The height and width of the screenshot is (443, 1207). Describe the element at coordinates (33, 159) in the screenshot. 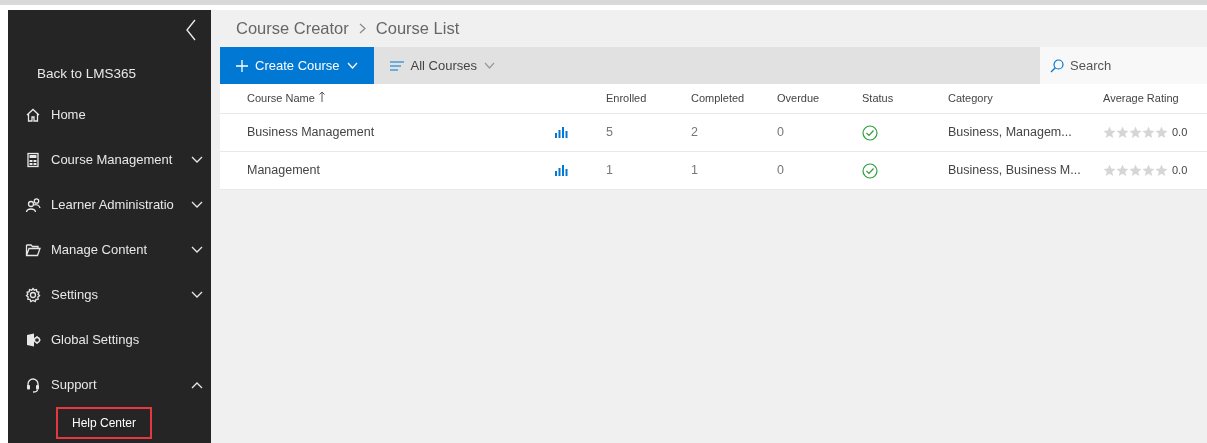

I see `calculator-icon` at that location.